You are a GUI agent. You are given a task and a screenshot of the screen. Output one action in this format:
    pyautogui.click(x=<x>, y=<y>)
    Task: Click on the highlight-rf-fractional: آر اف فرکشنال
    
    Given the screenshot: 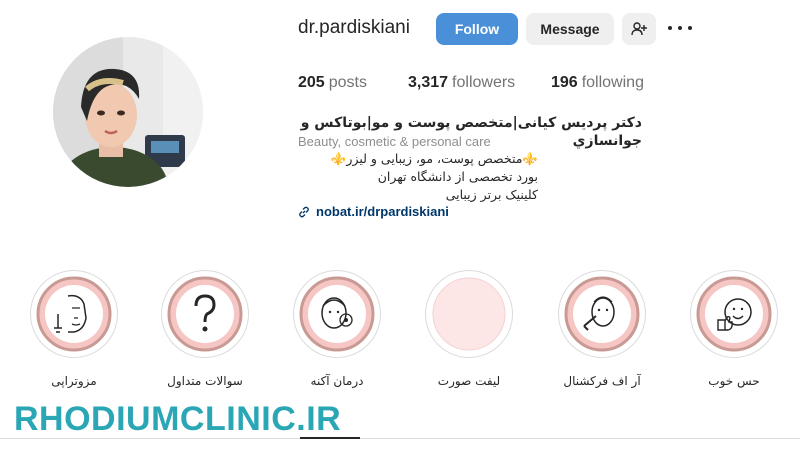 What is the action you would take?
    pyautogui.click(x=602, y=329)
    